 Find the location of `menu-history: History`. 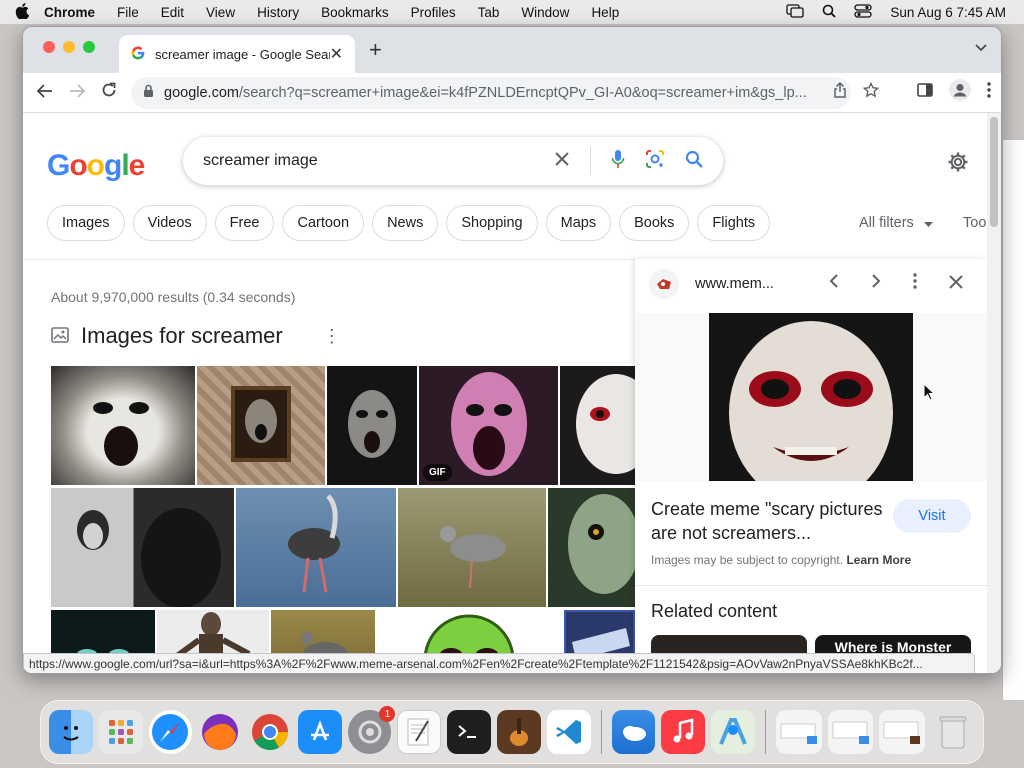

menu-history: History is located at coordinates (278, 12).